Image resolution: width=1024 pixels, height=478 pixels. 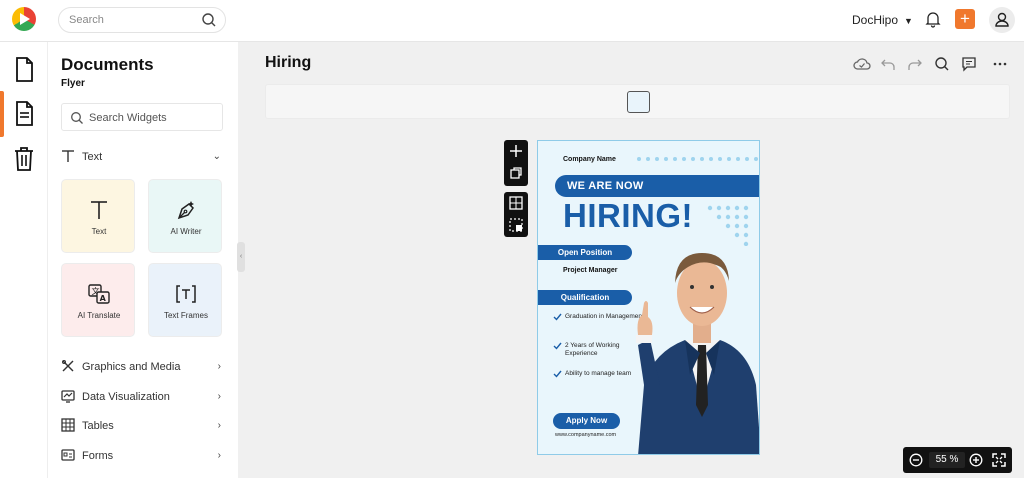 What do you see at coordinates (862, 66) in the screenshot?
I see `cloud-save-icon` at bounding box center [862, 66].